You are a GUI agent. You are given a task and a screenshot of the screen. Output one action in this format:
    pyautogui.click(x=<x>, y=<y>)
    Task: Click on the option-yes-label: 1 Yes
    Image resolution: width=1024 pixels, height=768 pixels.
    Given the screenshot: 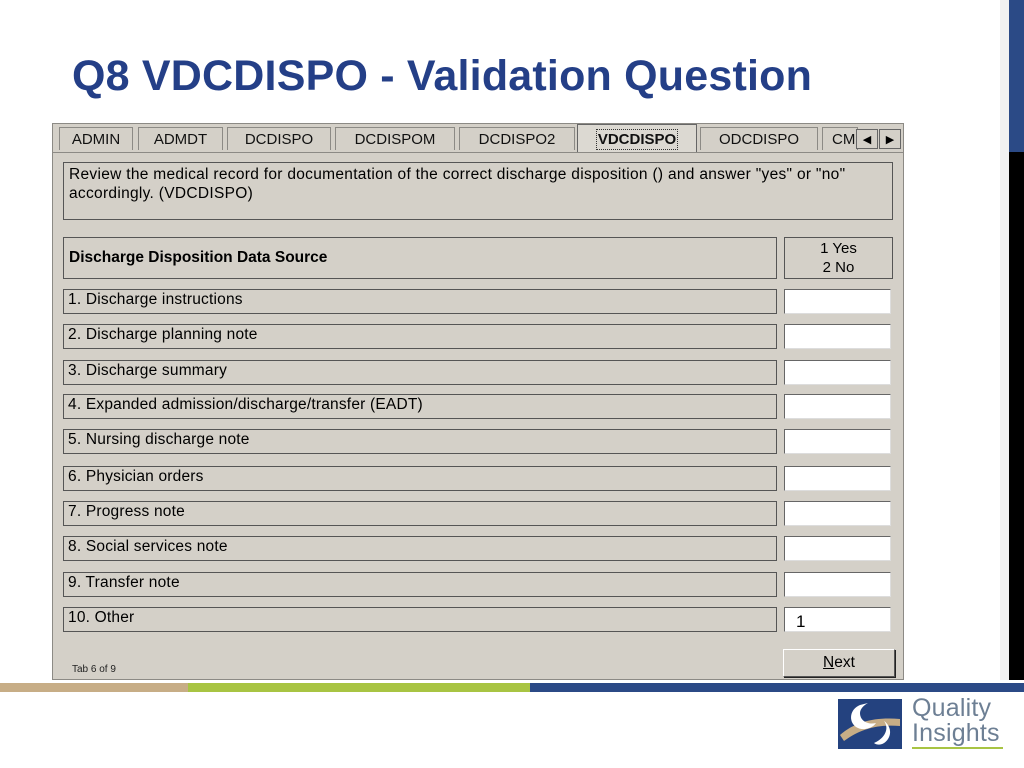 What is the action you would take?
    pyautogui.click(x=838, y=248)
    